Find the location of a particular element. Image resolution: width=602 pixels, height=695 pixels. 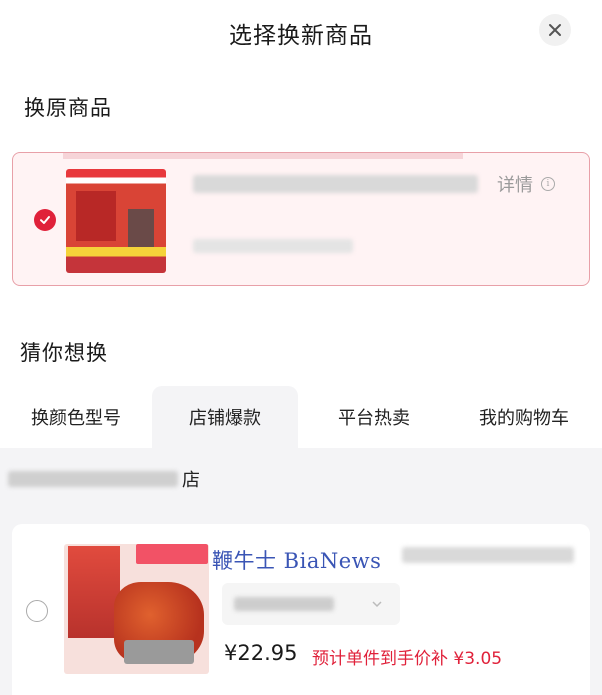

product-price: ¥22.95 is located at coordinates (261, 653).